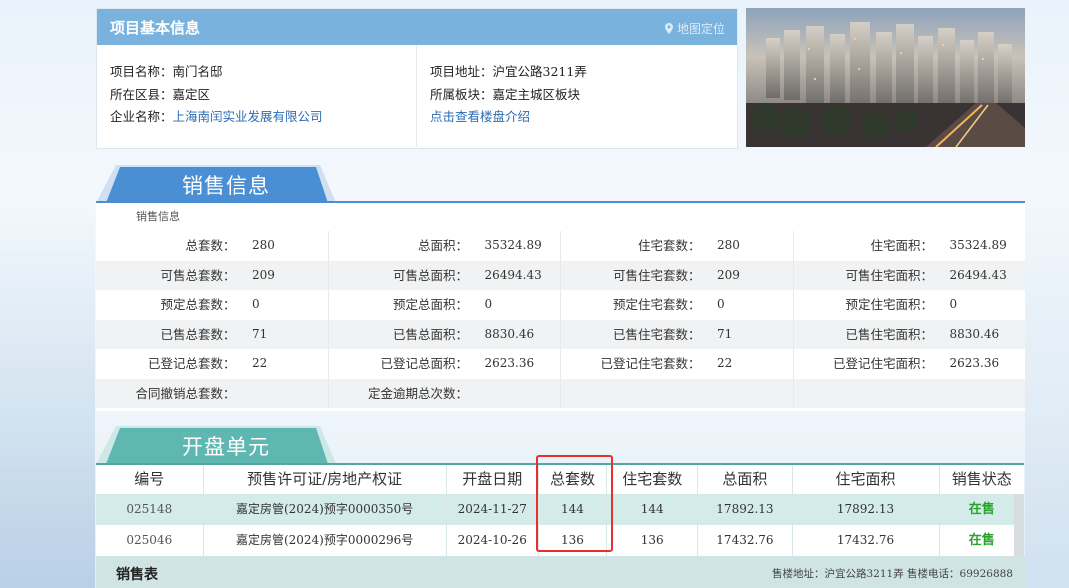  Describe the element at coordinates (982, 479) in the screenshot. I see `header-sales-status: 销售状态` at that location.